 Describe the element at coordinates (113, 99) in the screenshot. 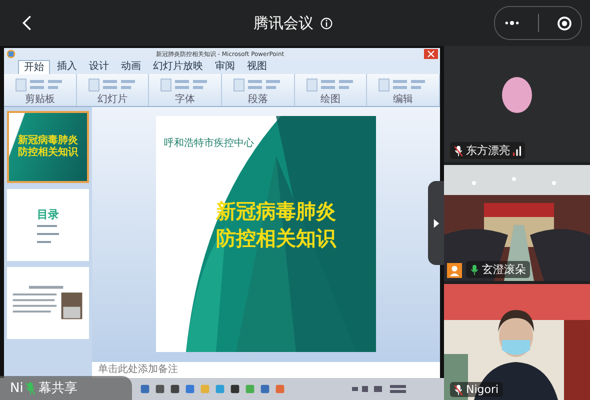

I see `ribbon-group-label: 幻灯片` at that location.